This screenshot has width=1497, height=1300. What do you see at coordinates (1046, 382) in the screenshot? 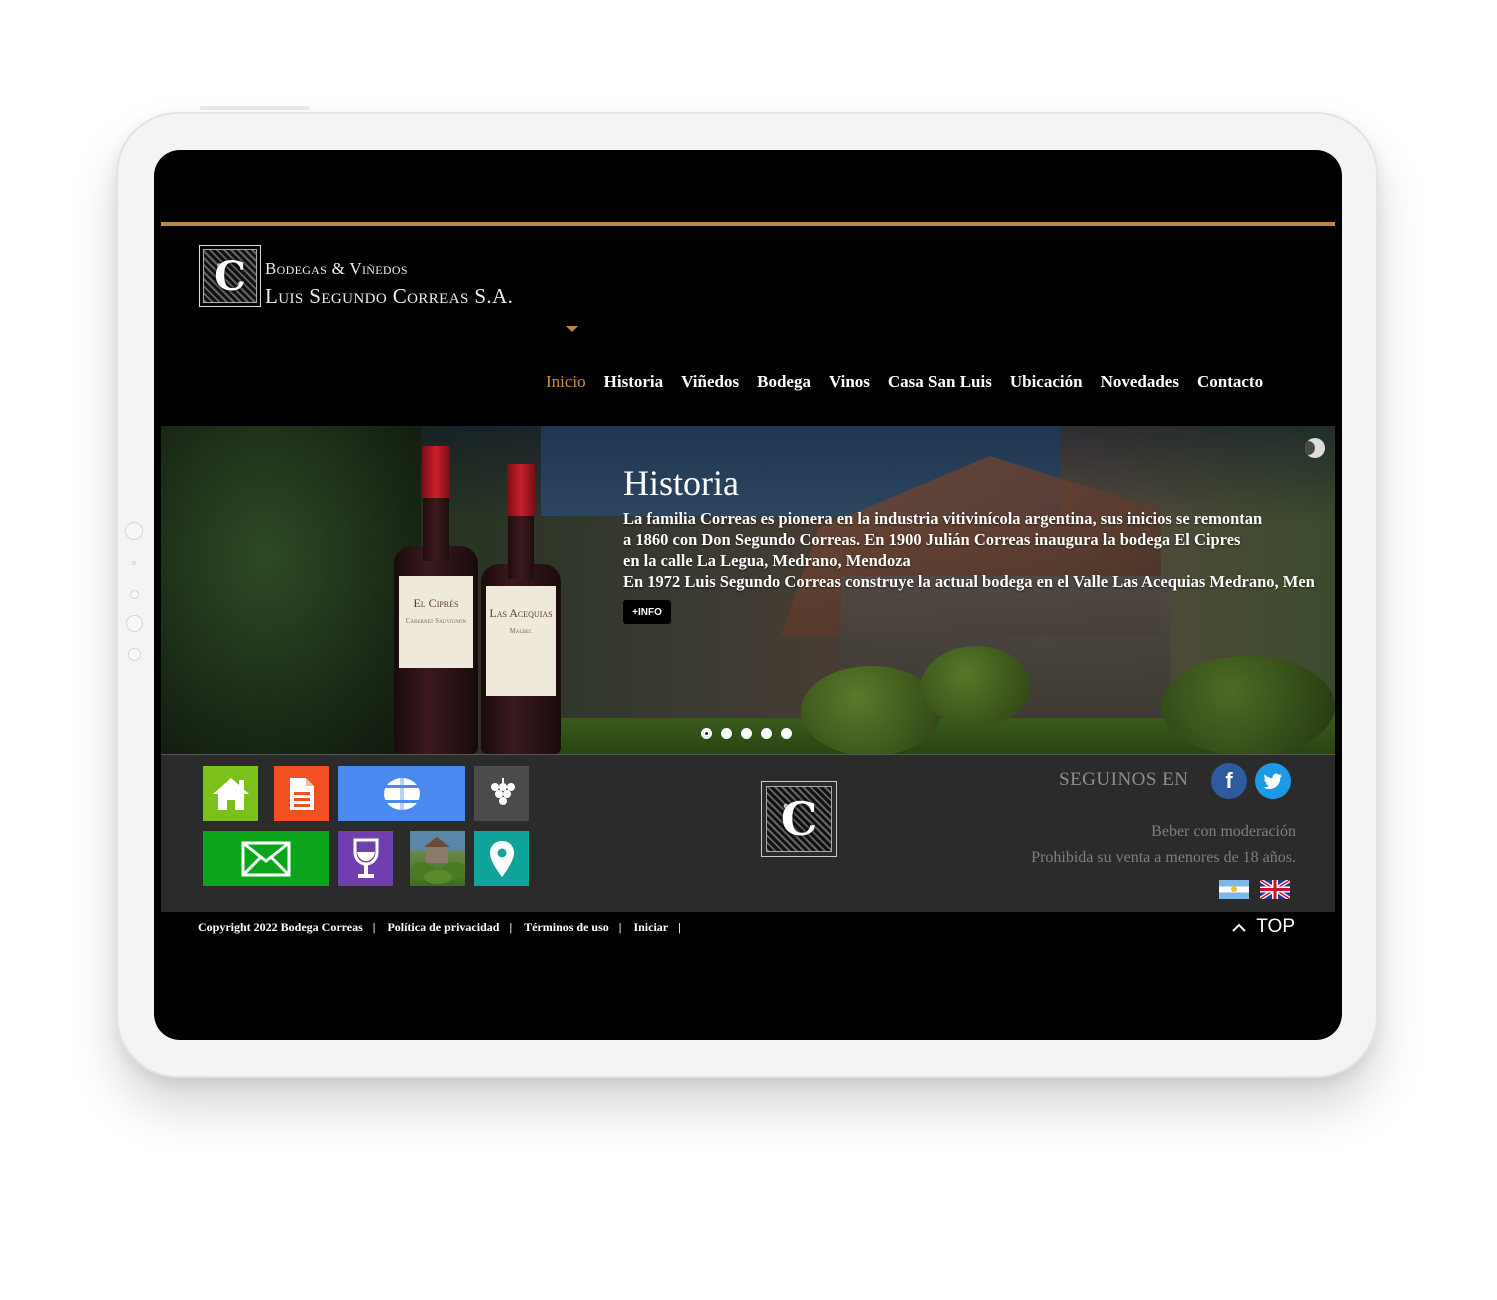
I see `nav-item-ubicacion: Ubicación` at bounding box center [1046, 382].